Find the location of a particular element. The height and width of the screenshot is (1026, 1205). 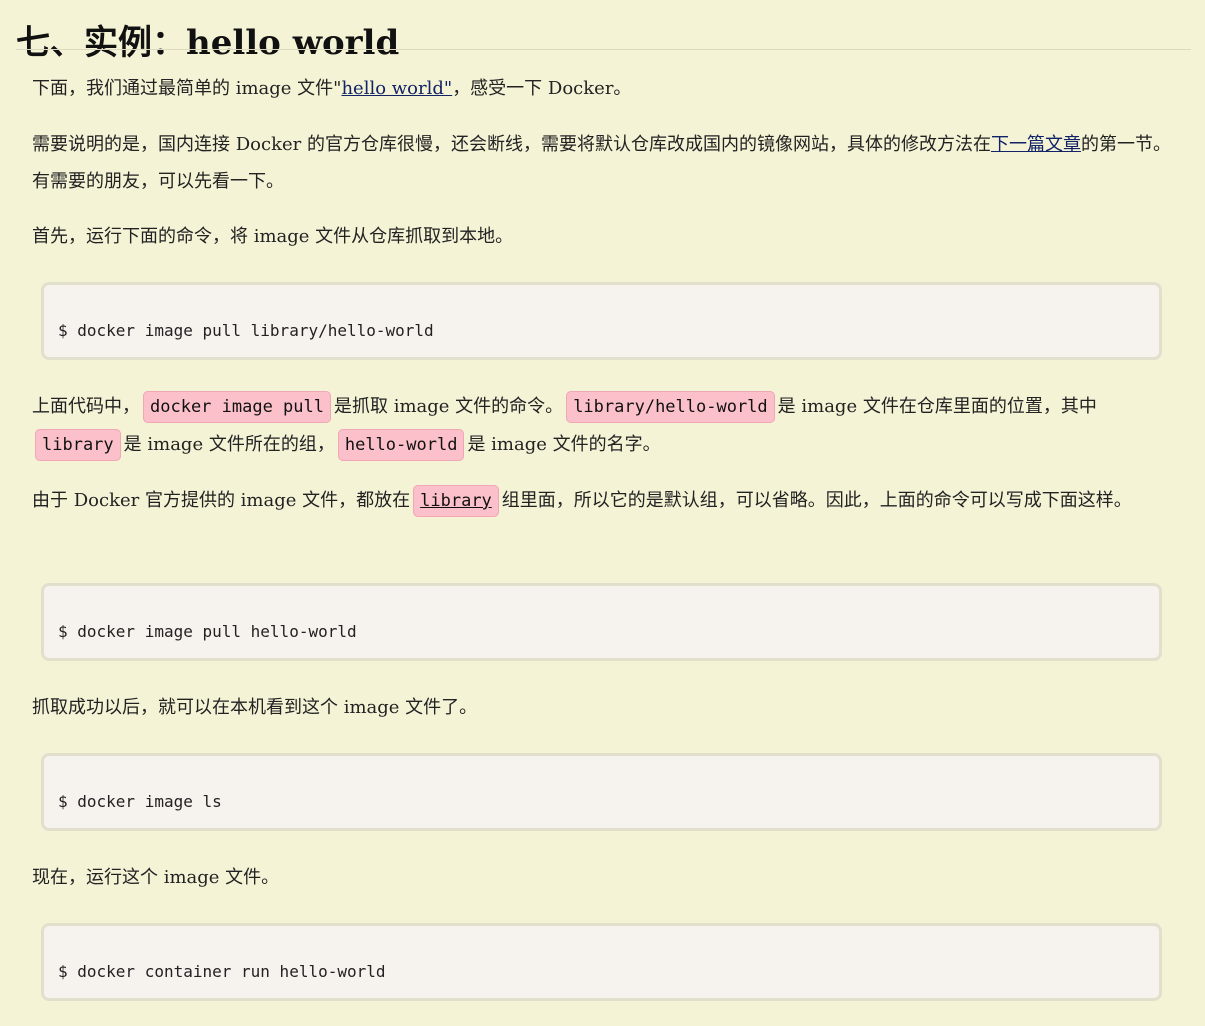

group-text-a: 由于 Docker 官方提供的 image 文件，都放在 is located at coordinates (221, 500).